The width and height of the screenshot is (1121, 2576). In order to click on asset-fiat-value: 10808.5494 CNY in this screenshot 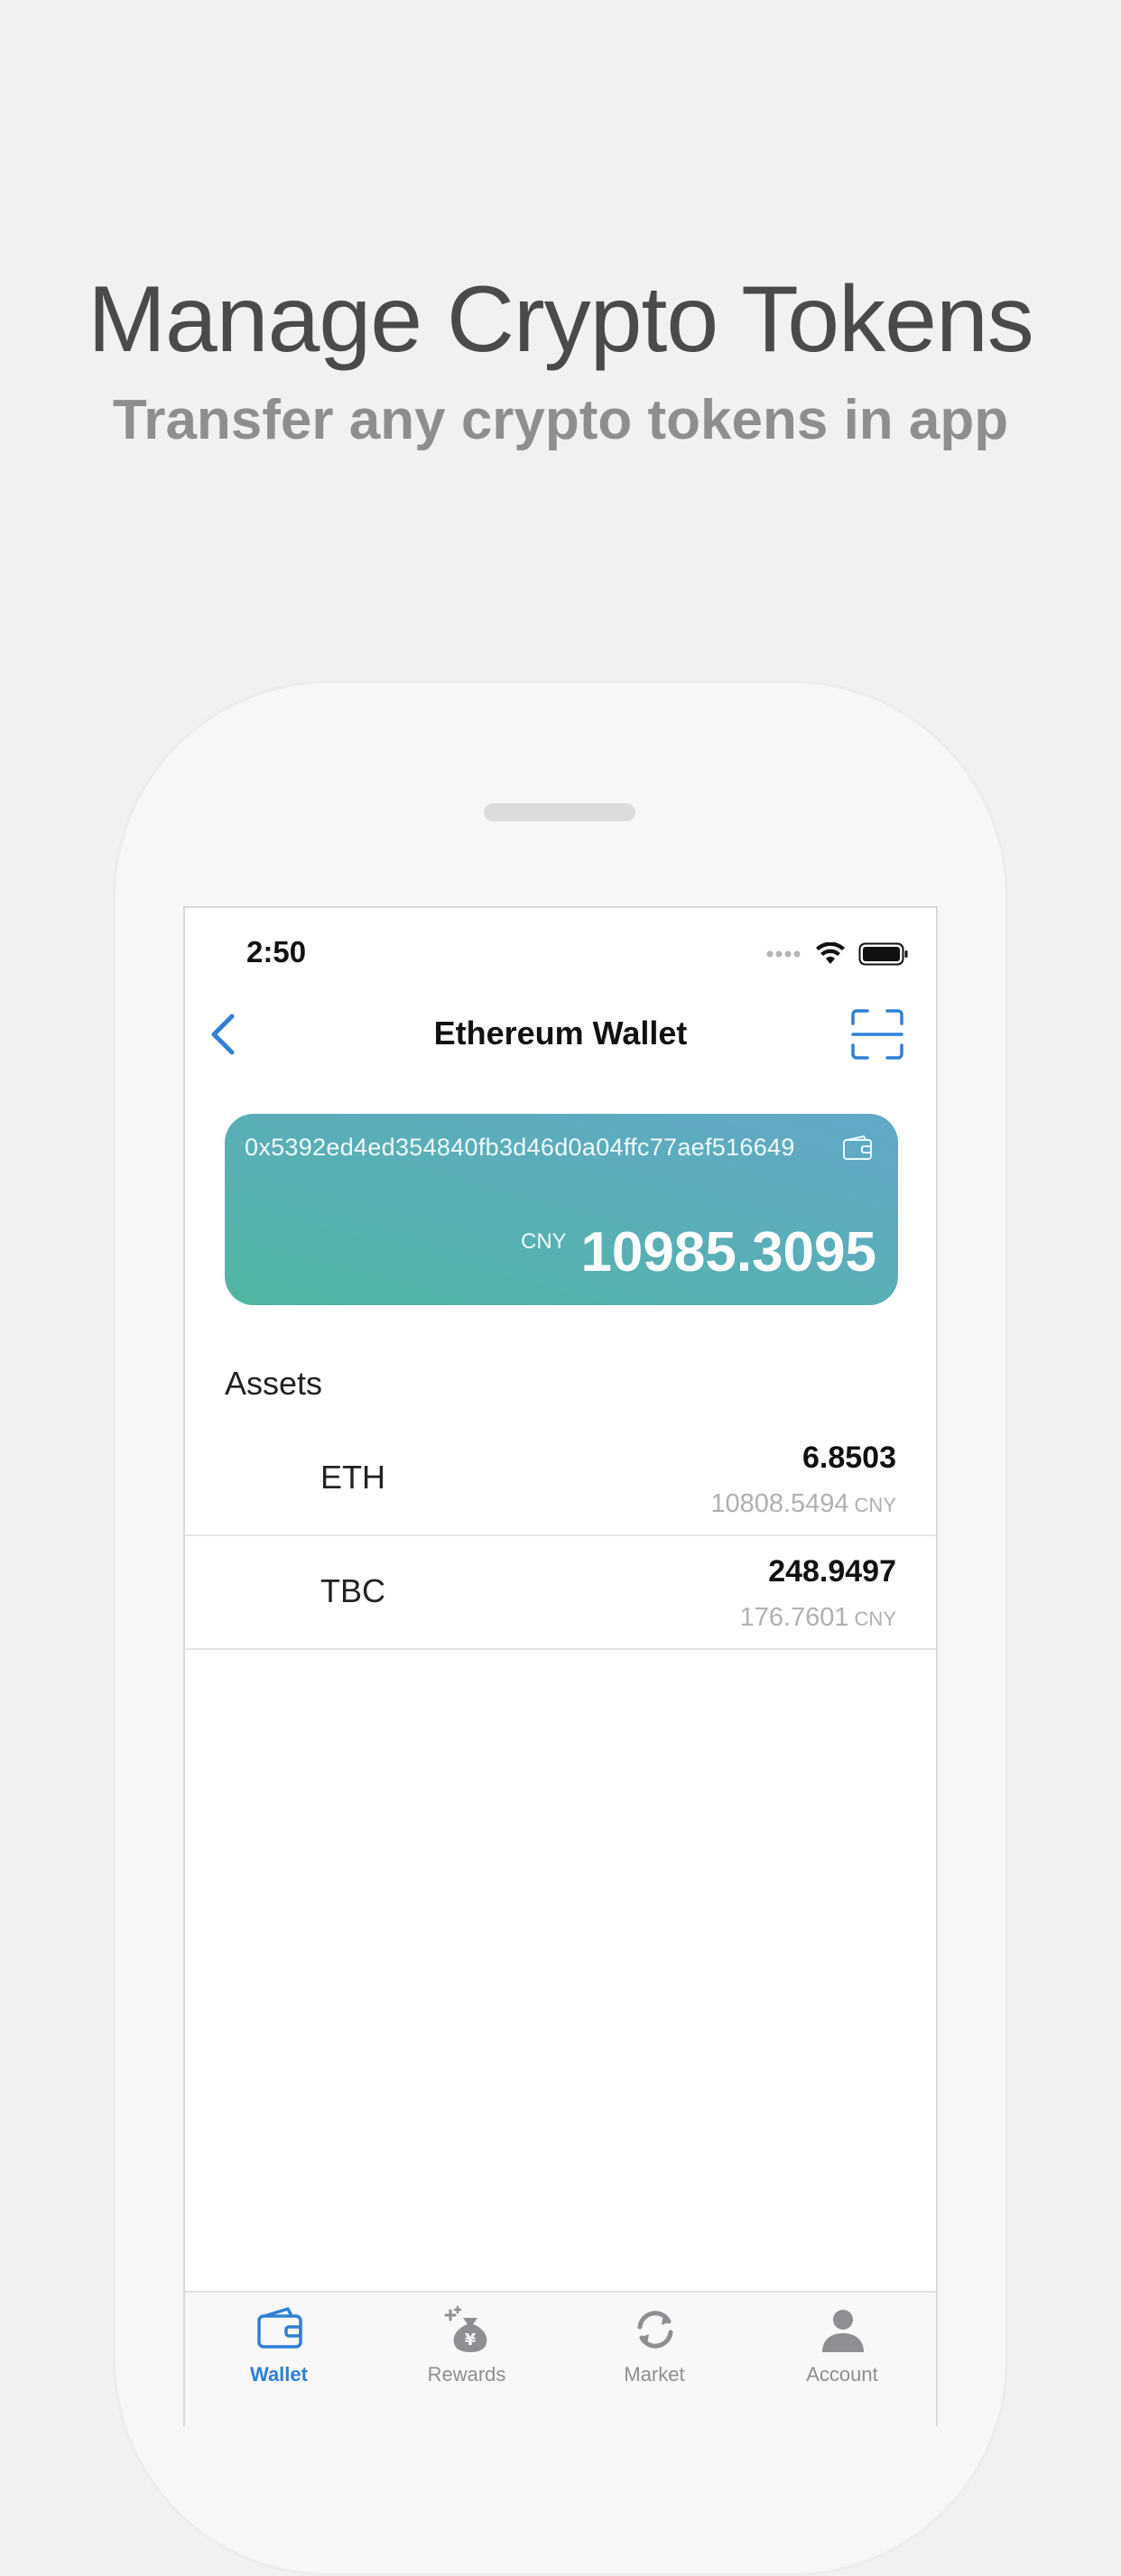, I will do `click(803, 1504)`.